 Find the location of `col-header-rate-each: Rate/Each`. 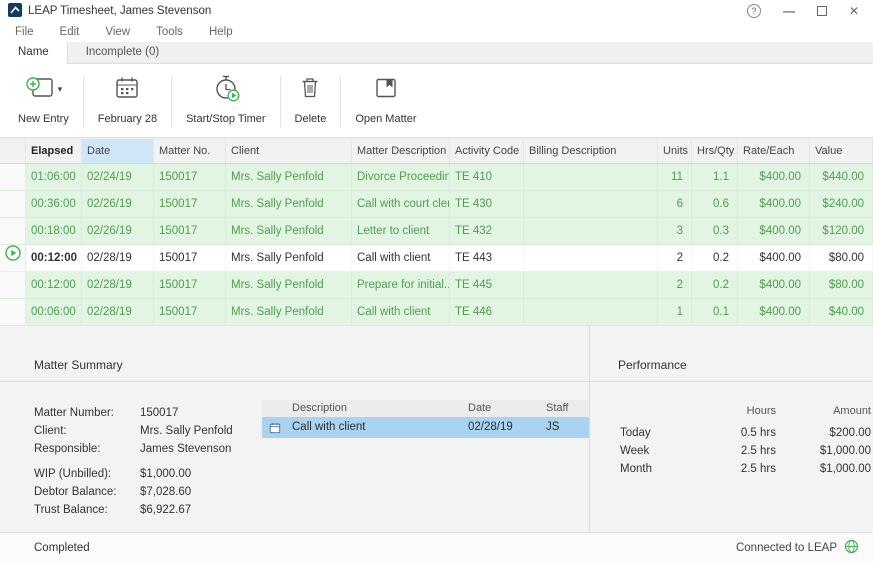

col-header-rate-each: Rate/Each is located at coordinates (774, 151).